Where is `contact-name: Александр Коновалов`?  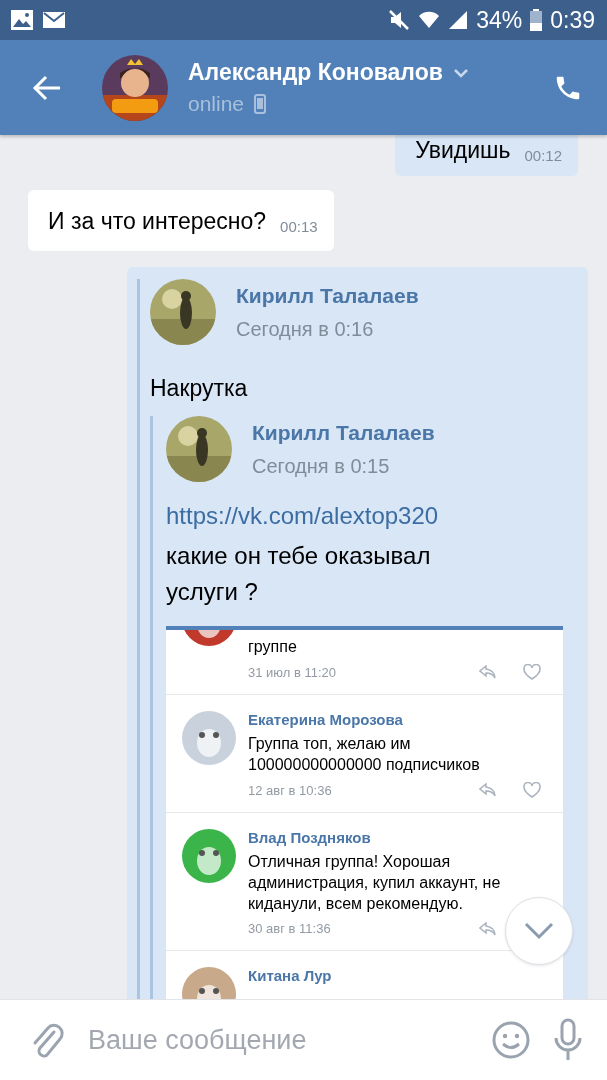
contact-name: Александр Коновалов is located at coordinates (315, 72).